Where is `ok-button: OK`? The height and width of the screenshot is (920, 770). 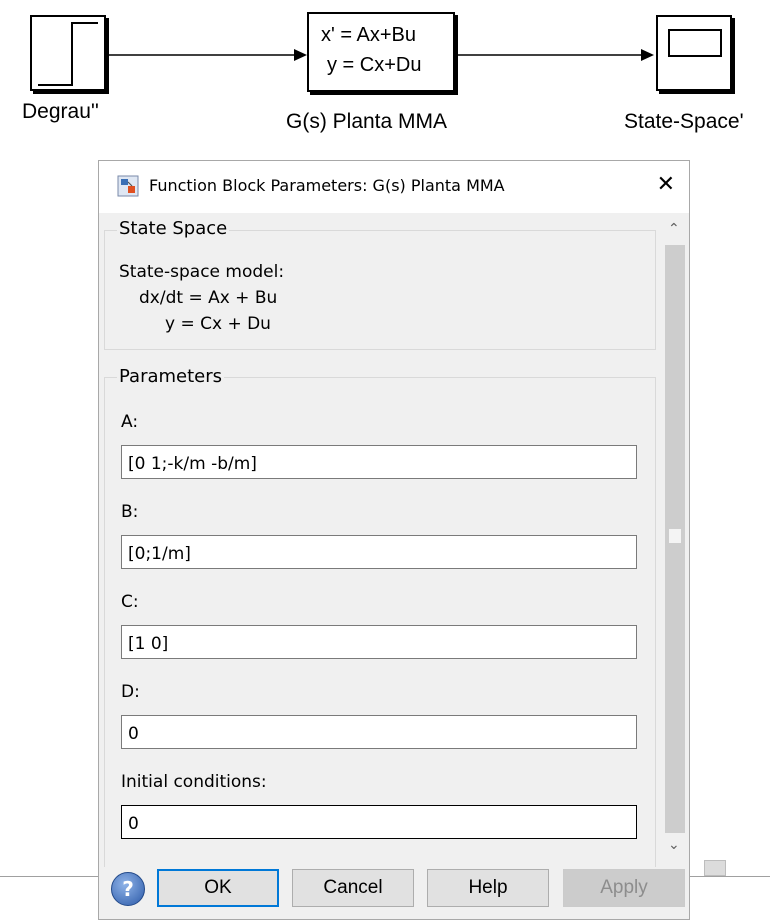
ok-button: OK is located at coordinates (218, 888).